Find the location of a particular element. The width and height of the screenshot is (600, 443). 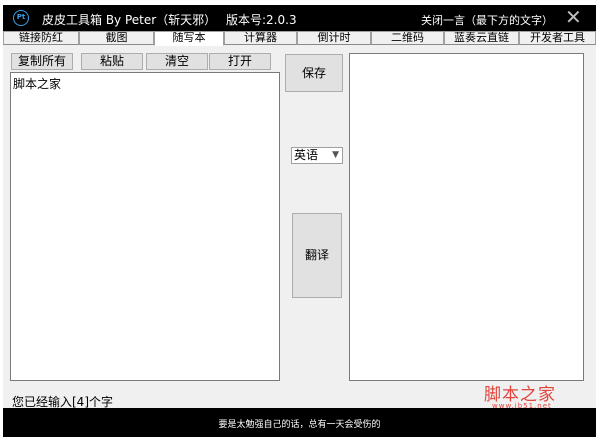

version-label: 版本号:2.0.3 is located at coordinates (261, 20).